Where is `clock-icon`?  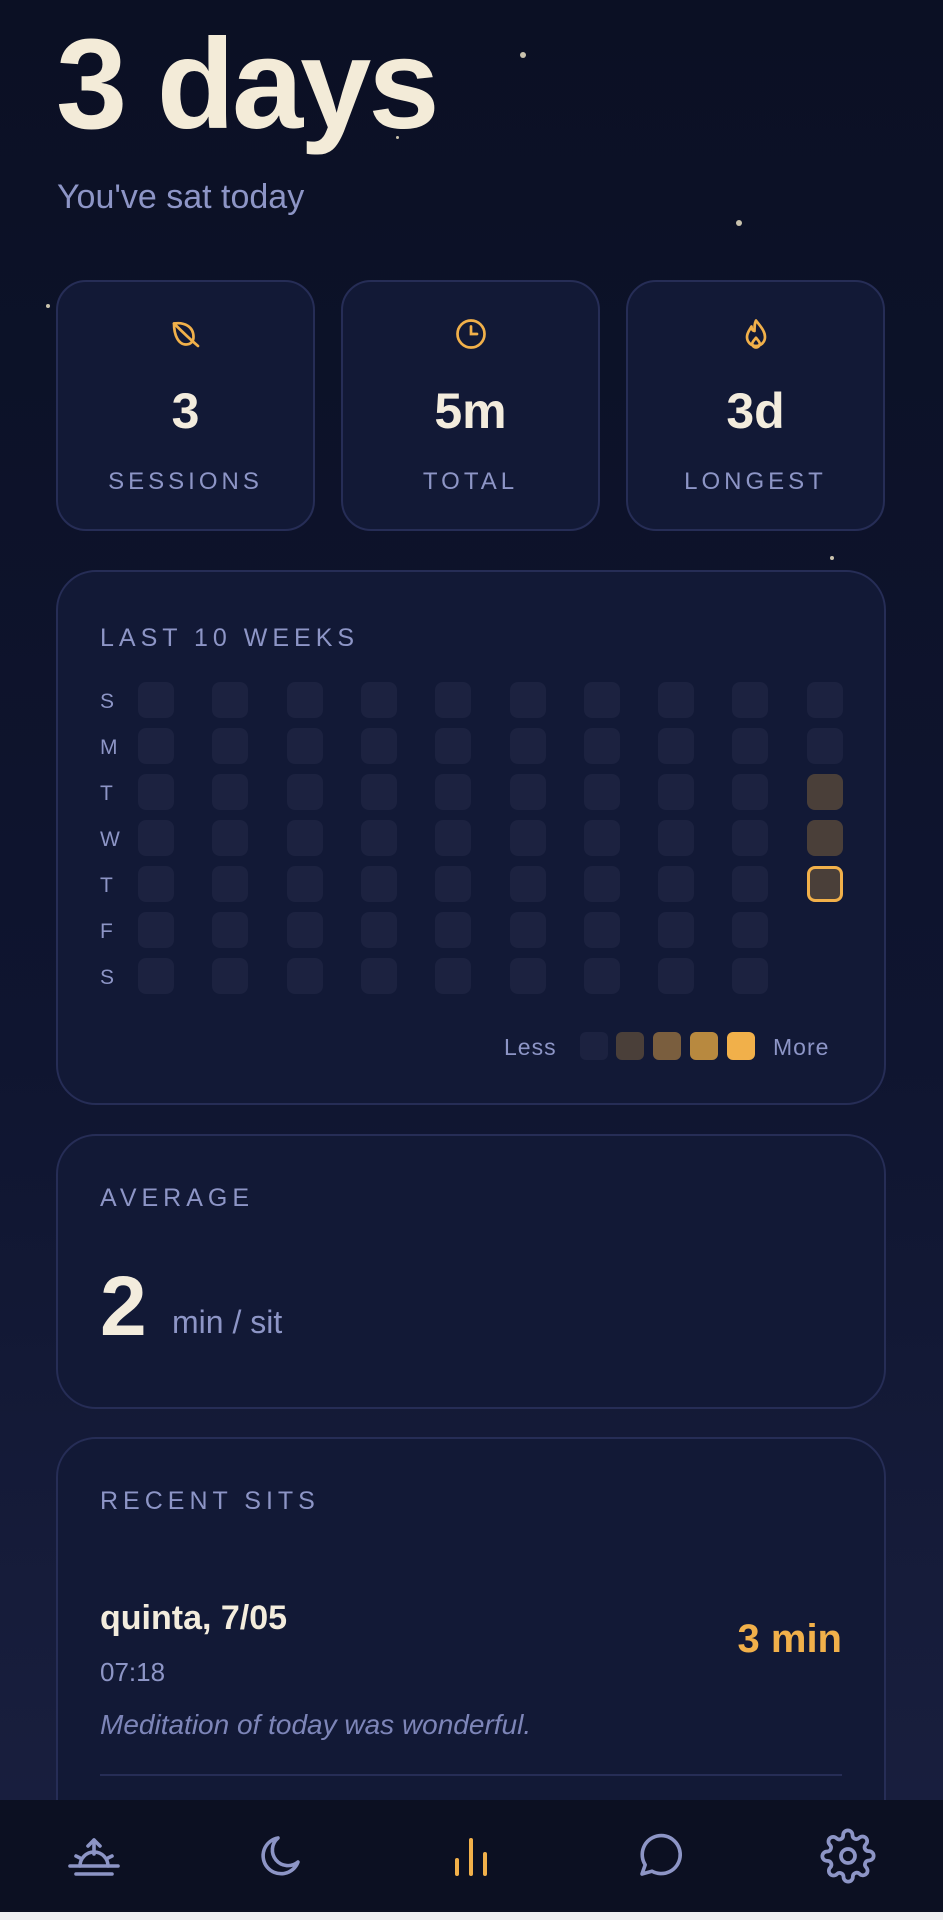 clock-icon is located at coordinates (470, 334).